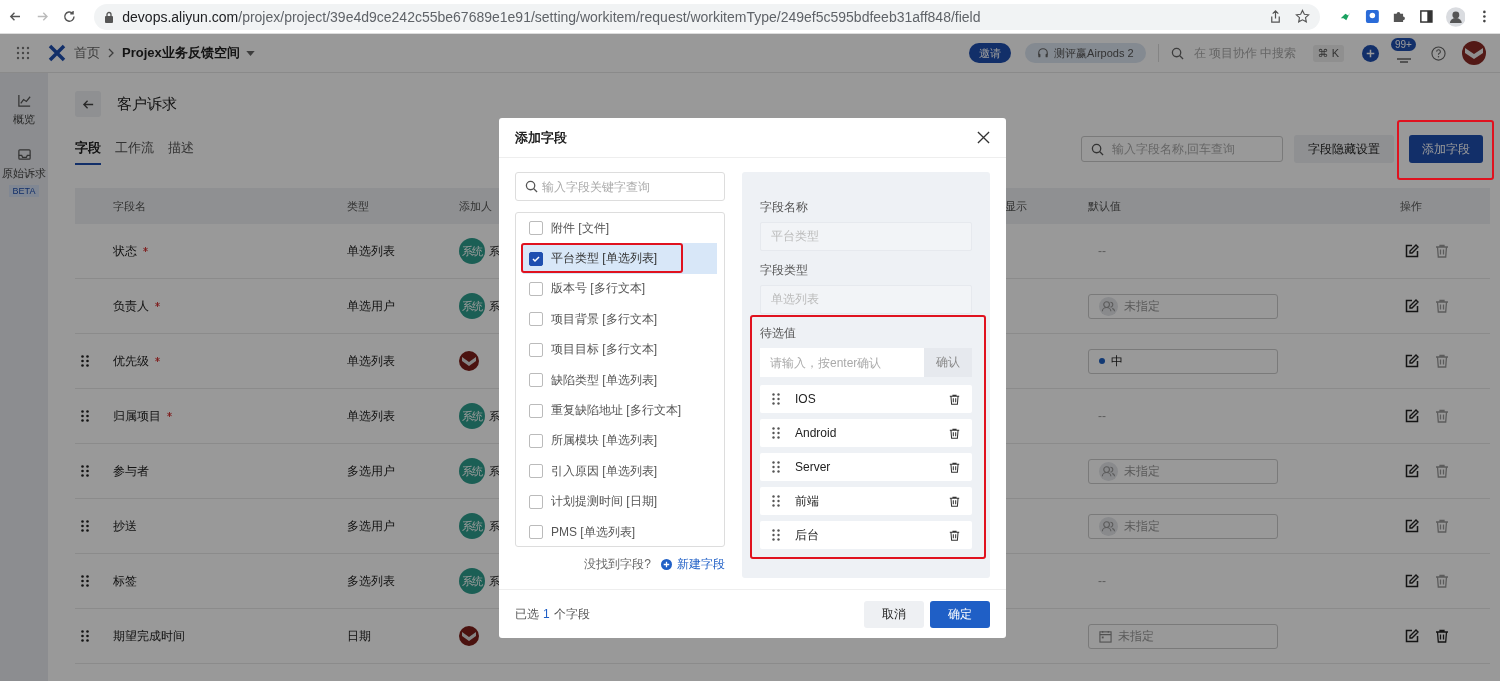  Describe the element at coordinates (1102, 251) in the screenshot. I see `empty-value: --` at that location.